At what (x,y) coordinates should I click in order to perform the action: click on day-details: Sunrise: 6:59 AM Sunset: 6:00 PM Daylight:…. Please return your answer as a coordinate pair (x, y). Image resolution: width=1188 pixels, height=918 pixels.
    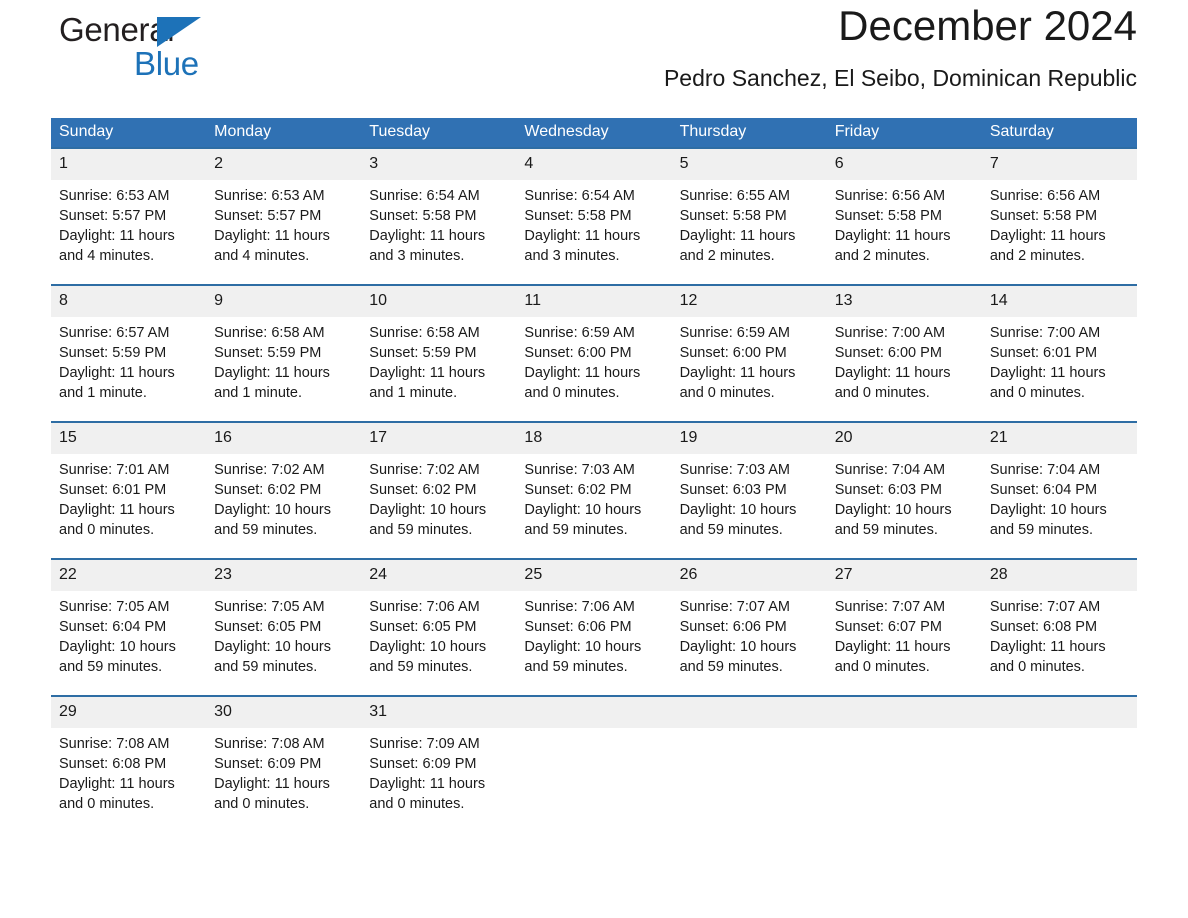
    Looking at the image, I should click on (749, 360).